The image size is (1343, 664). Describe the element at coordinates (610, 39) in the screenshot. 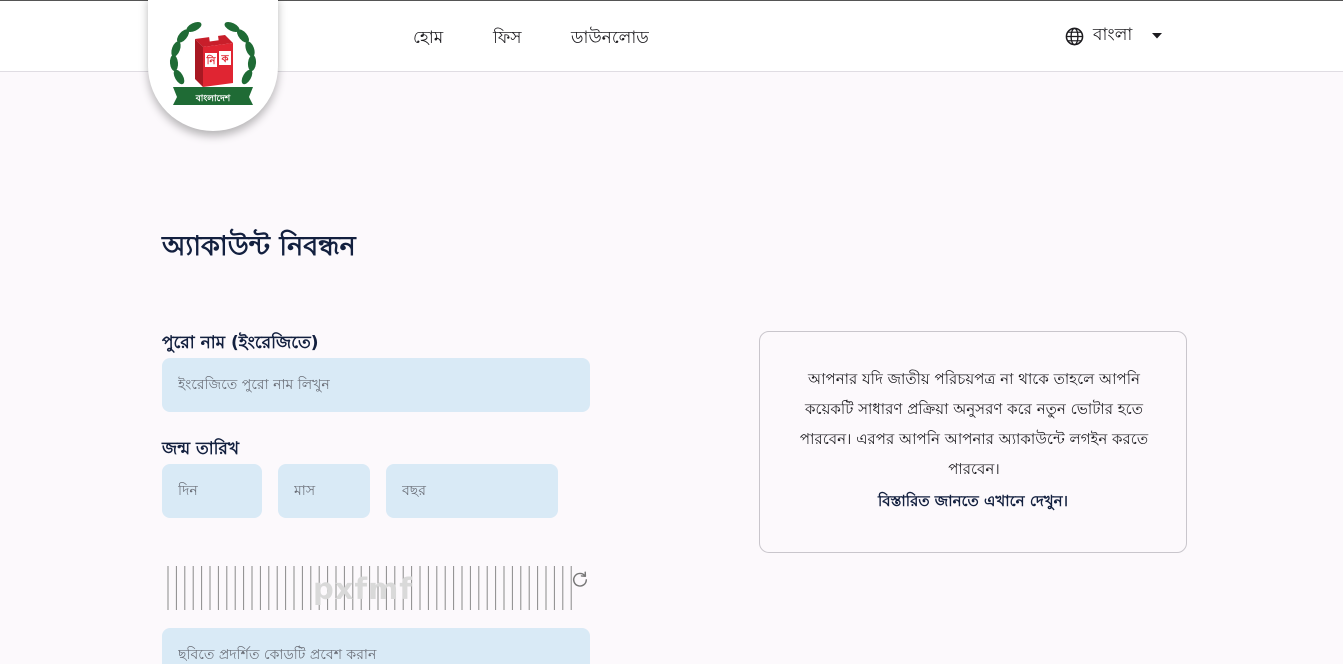

I see `nav-download: ডাউনলোড` at that location.